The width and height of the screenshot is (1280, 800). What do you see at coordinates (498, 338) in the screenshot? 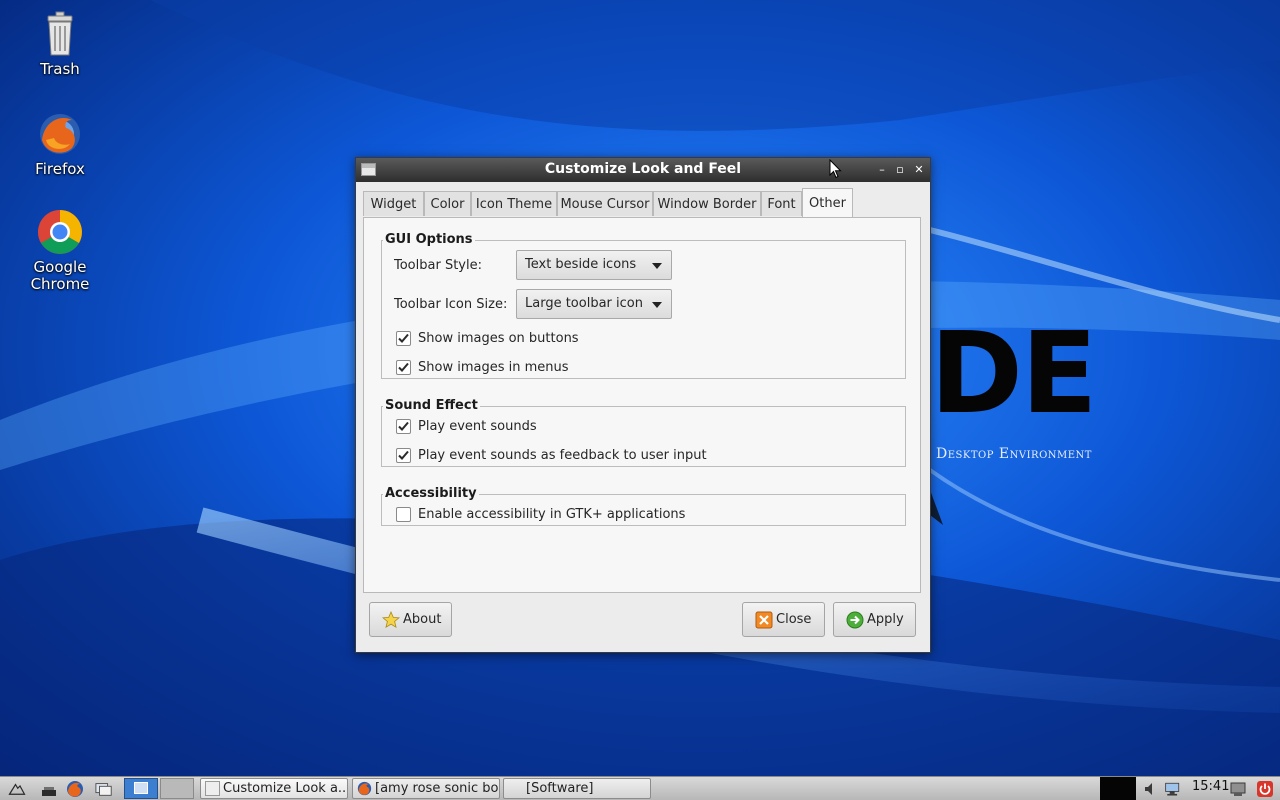
I see `show-images-on-buttons-label: Show images on buttons` at bounding box center [498, 338].